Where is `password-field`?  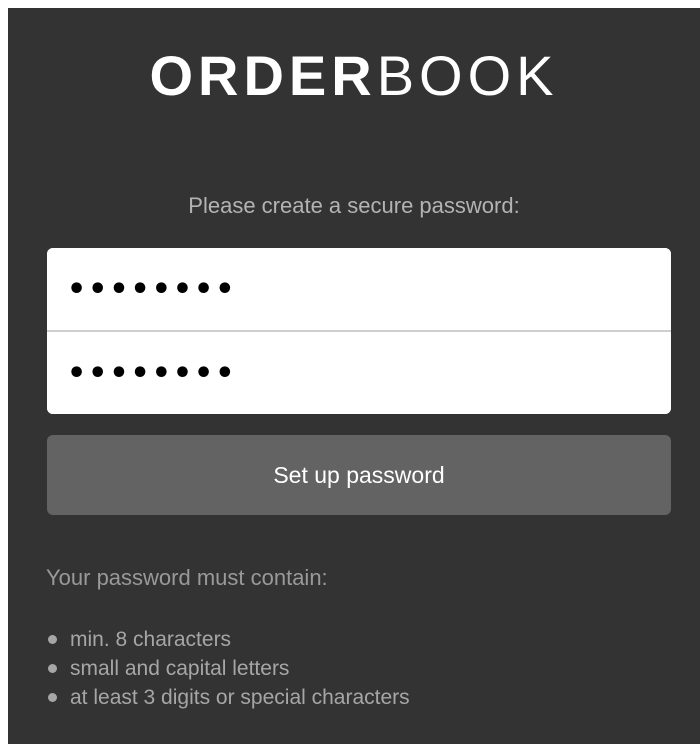 password-field is located at coordinates (359, 289).